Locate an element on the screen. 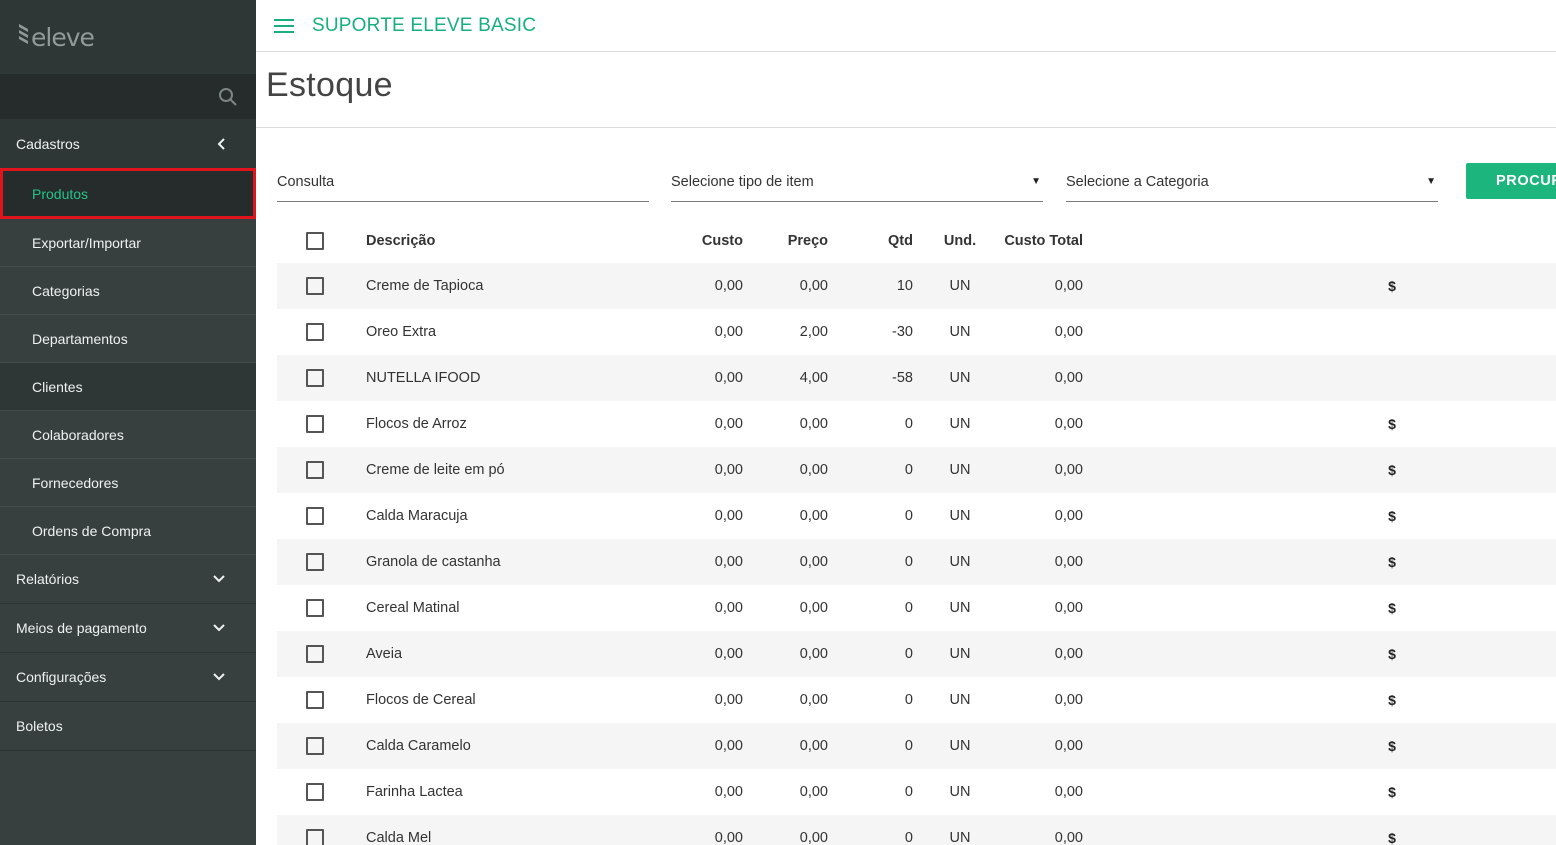  logo-text: eleve is located at coordinates (63, 37).